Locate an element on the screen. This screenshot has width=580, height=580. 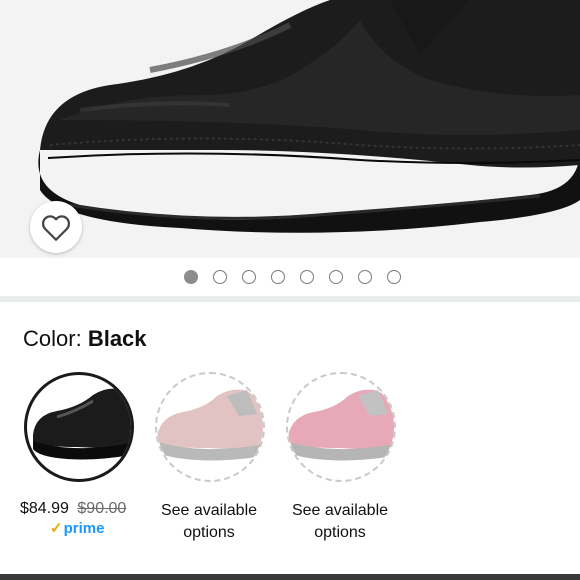
color-label: Color: Black is located at coordinates (85, 339).